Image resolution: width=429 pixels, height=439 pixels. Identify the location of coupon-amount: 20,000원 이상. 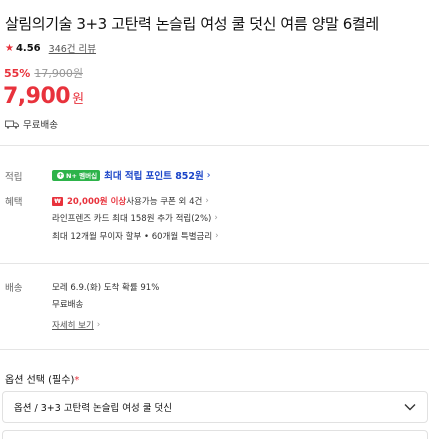
(97, 202).